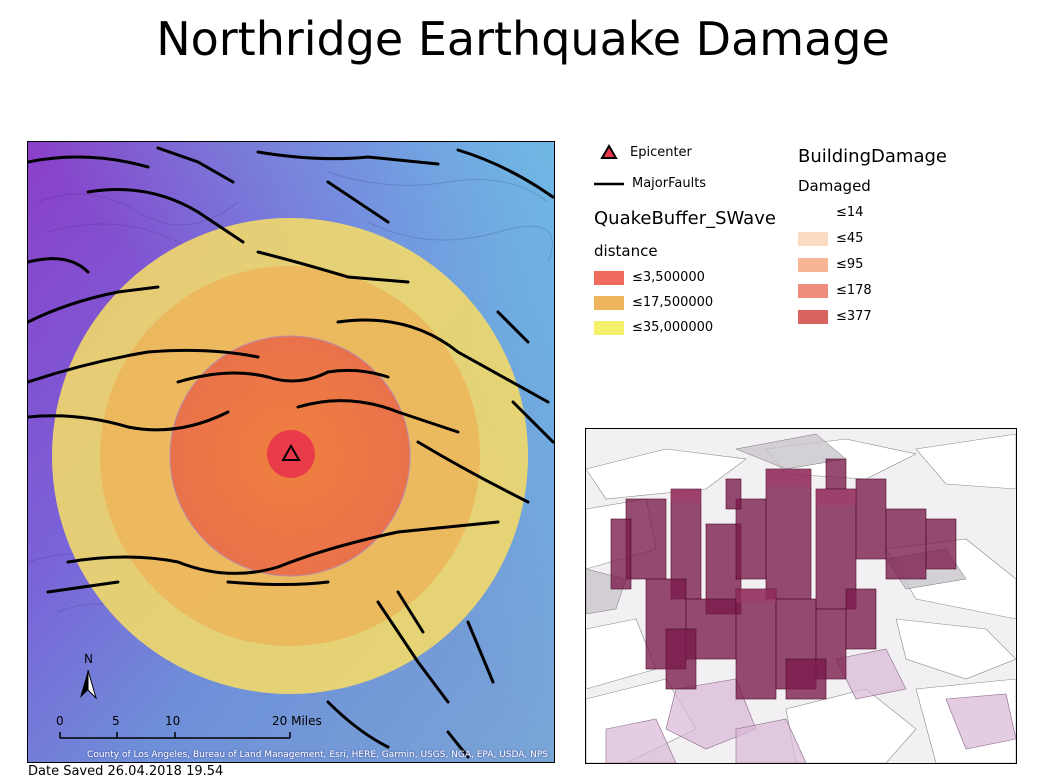 This screenshot has height=784, width=1046. What do you see at coordinates (854, 290) in the screenshot?
I see `legend-damage-class-4-label: ≤178` at bounding box center [854, 290].